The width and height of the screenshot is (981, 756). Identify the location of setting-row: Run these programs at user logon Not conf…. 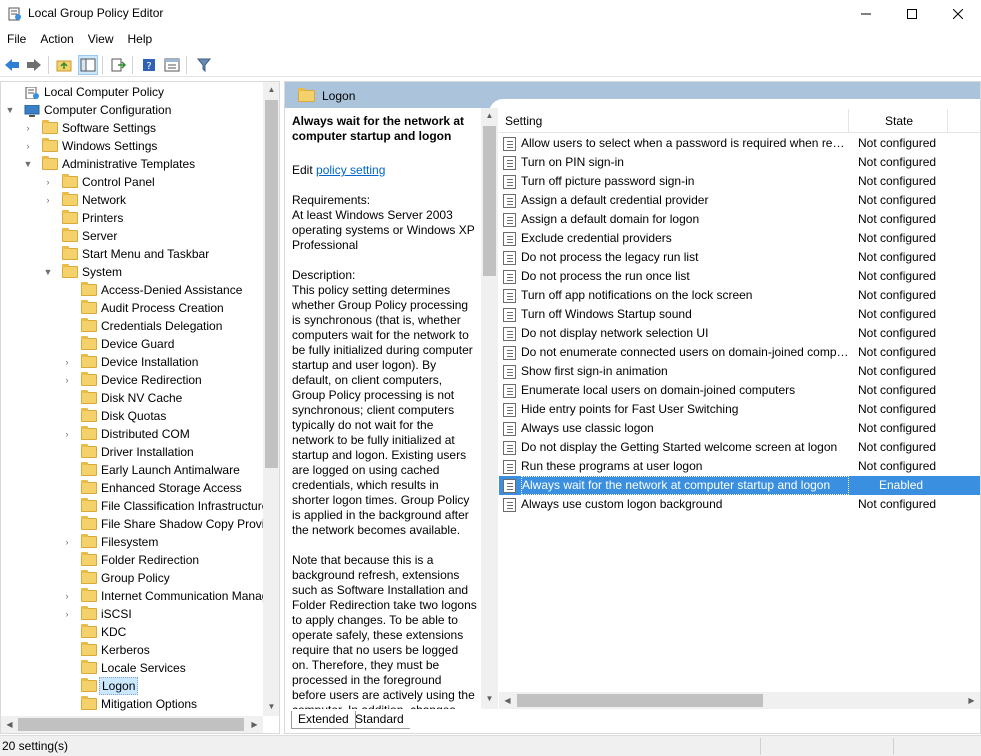
(739, 466).